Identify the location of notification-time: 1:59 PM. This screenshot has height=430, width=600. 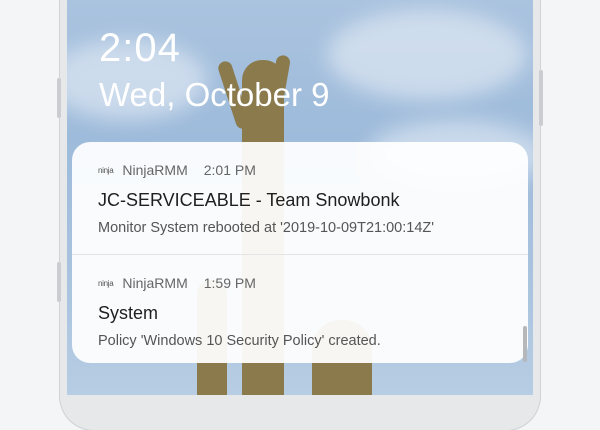
(229, 283).